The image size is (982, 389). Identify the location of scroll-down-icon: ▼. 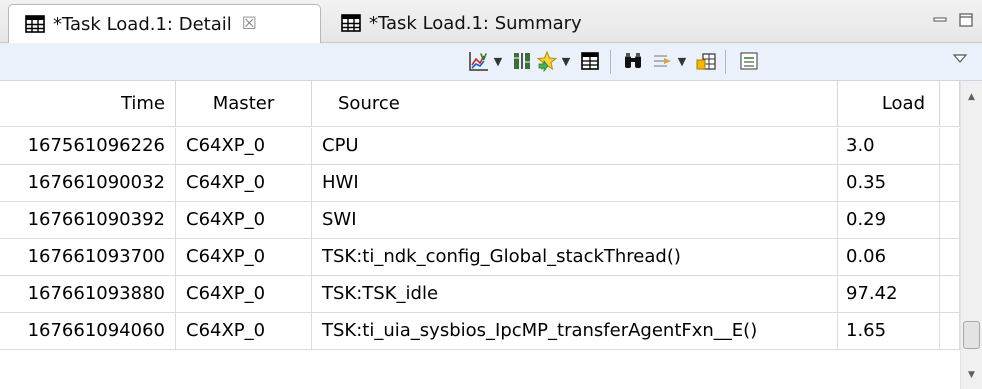
(971, 375).